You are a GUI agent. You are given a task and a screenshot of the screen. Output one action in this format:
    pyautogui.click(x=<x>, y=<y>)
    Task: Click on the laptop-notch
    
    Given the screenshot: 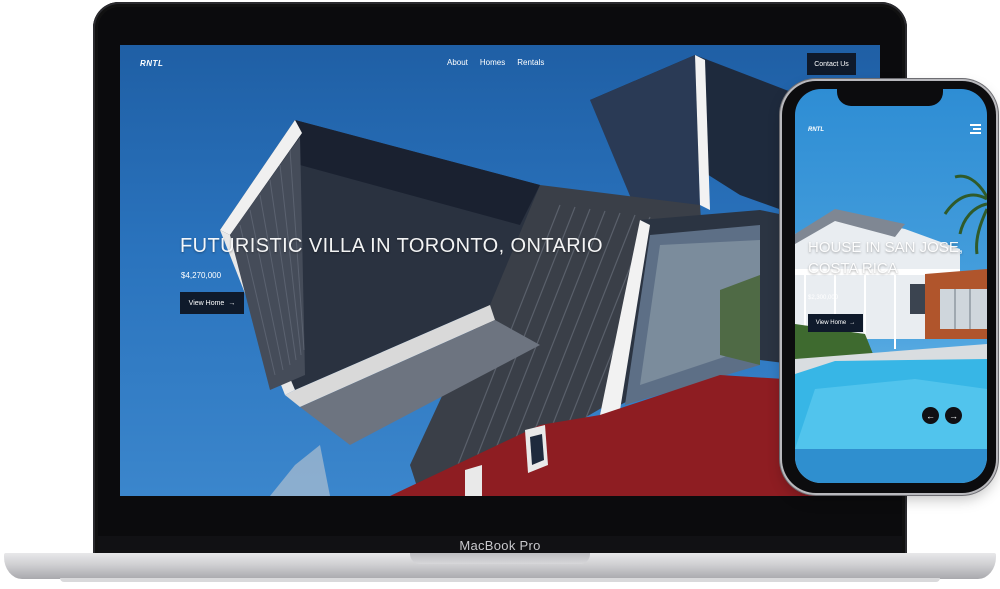 What is the action you would take?
    pyautogui.click(x=500, y=558)
    